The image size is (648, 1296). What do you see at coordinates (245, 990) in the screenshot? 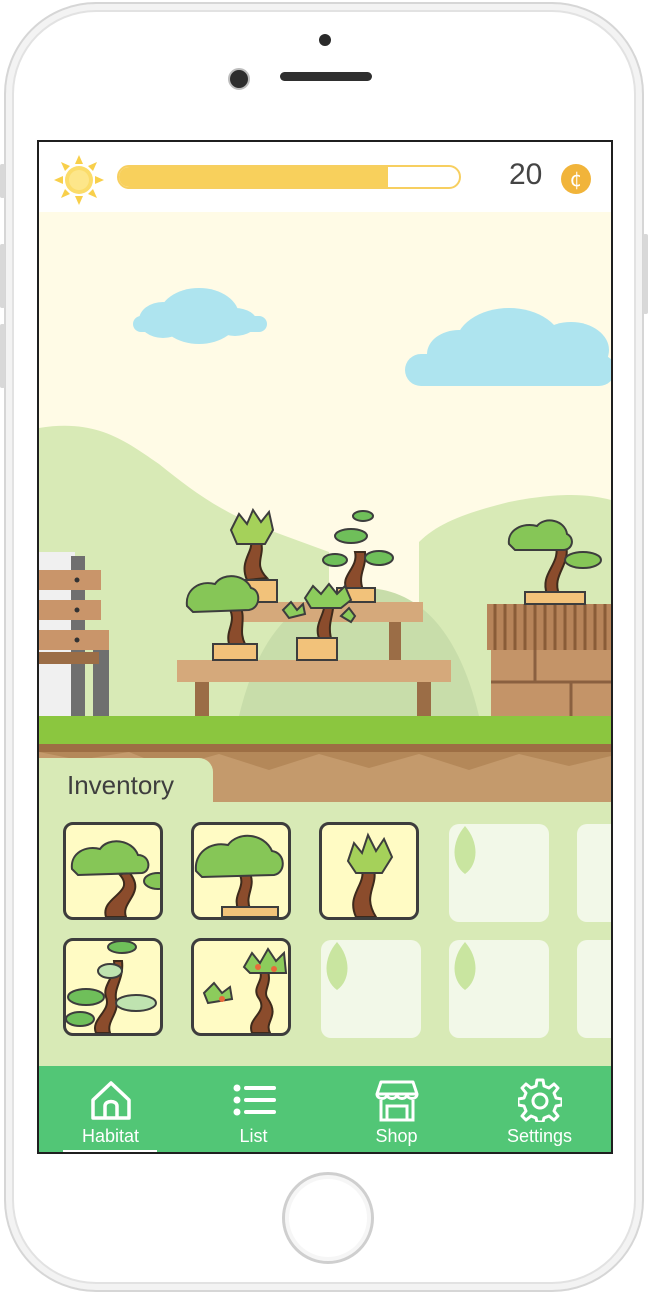
I see `bonsai-fruit-thumbnail` at bounding box center [245, 990].